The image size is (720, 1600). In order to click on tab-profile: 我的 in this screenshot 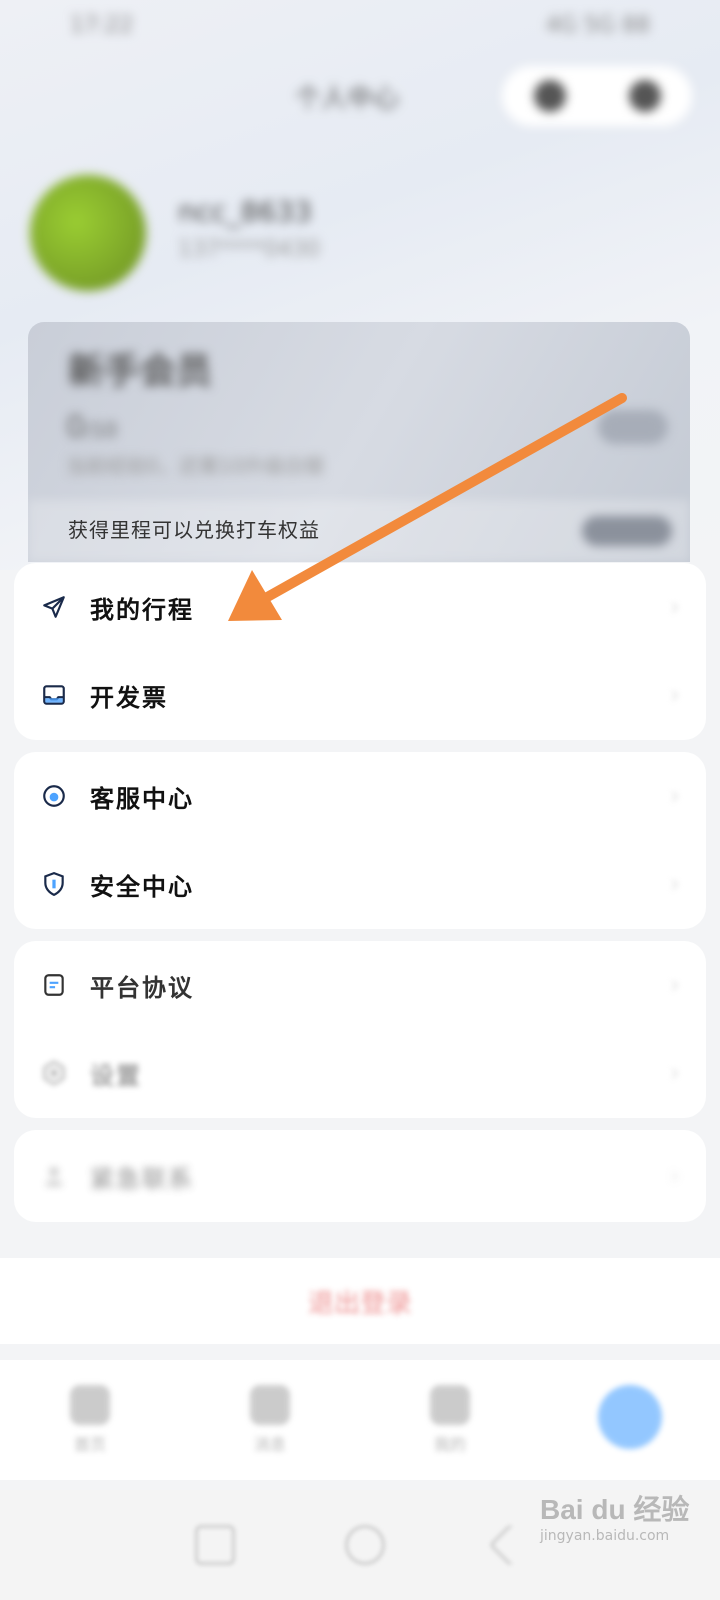, I will do `click(450, 1420)`.